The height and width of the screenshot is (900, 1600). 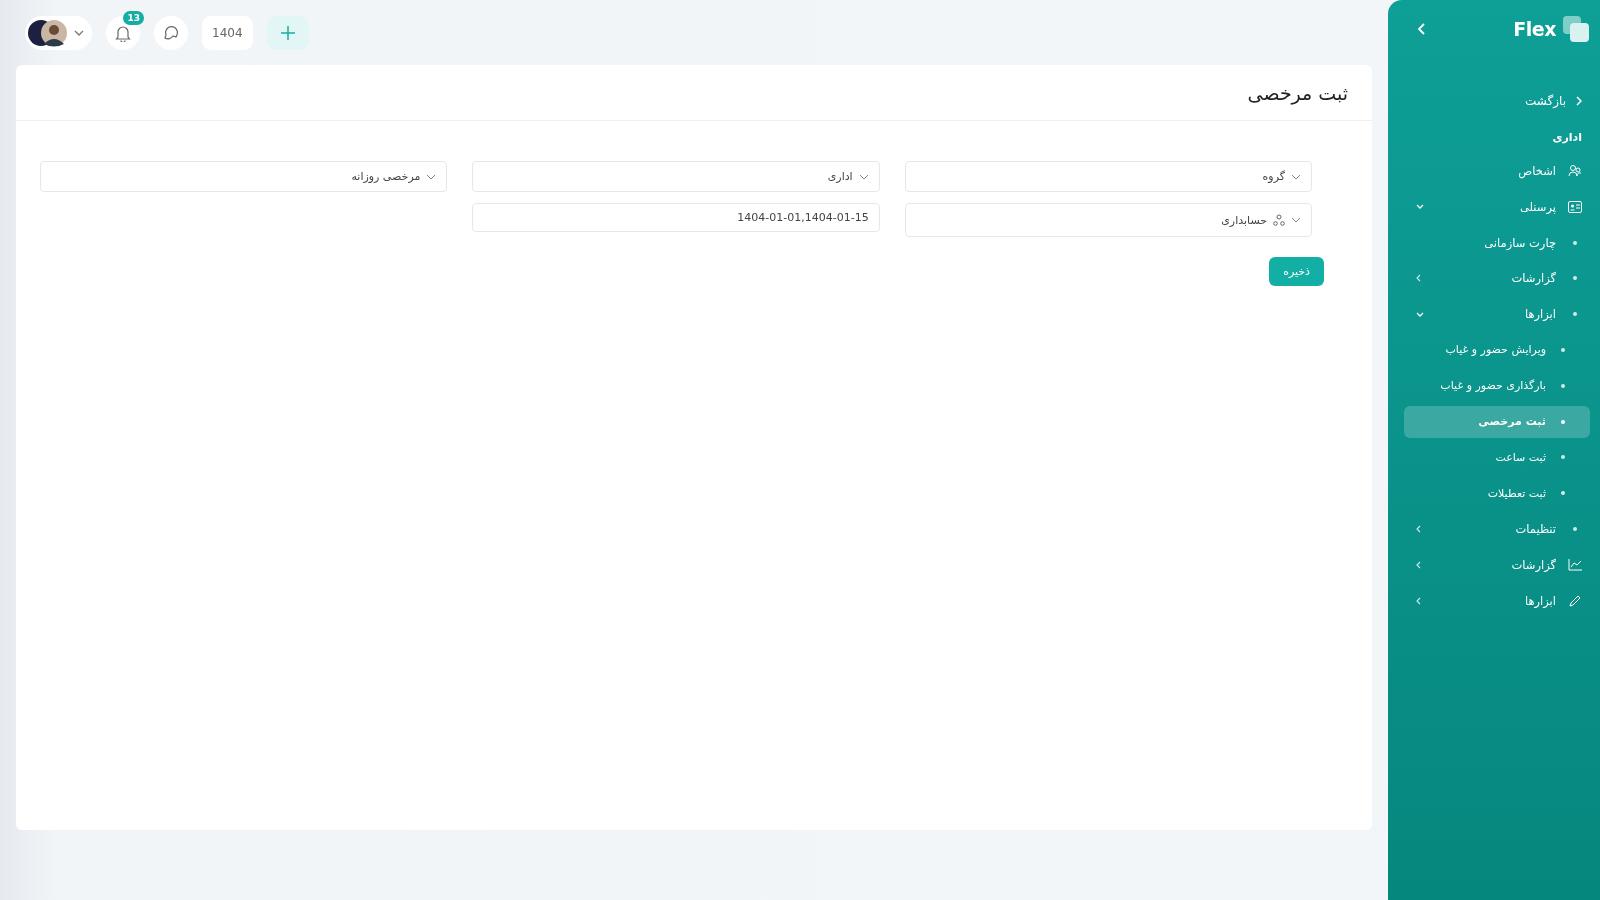 What do you see at coordinates (244, 176) in the screenshot?
I see `select-field: مرخصی روزانه` at bounding box center [244, 176].